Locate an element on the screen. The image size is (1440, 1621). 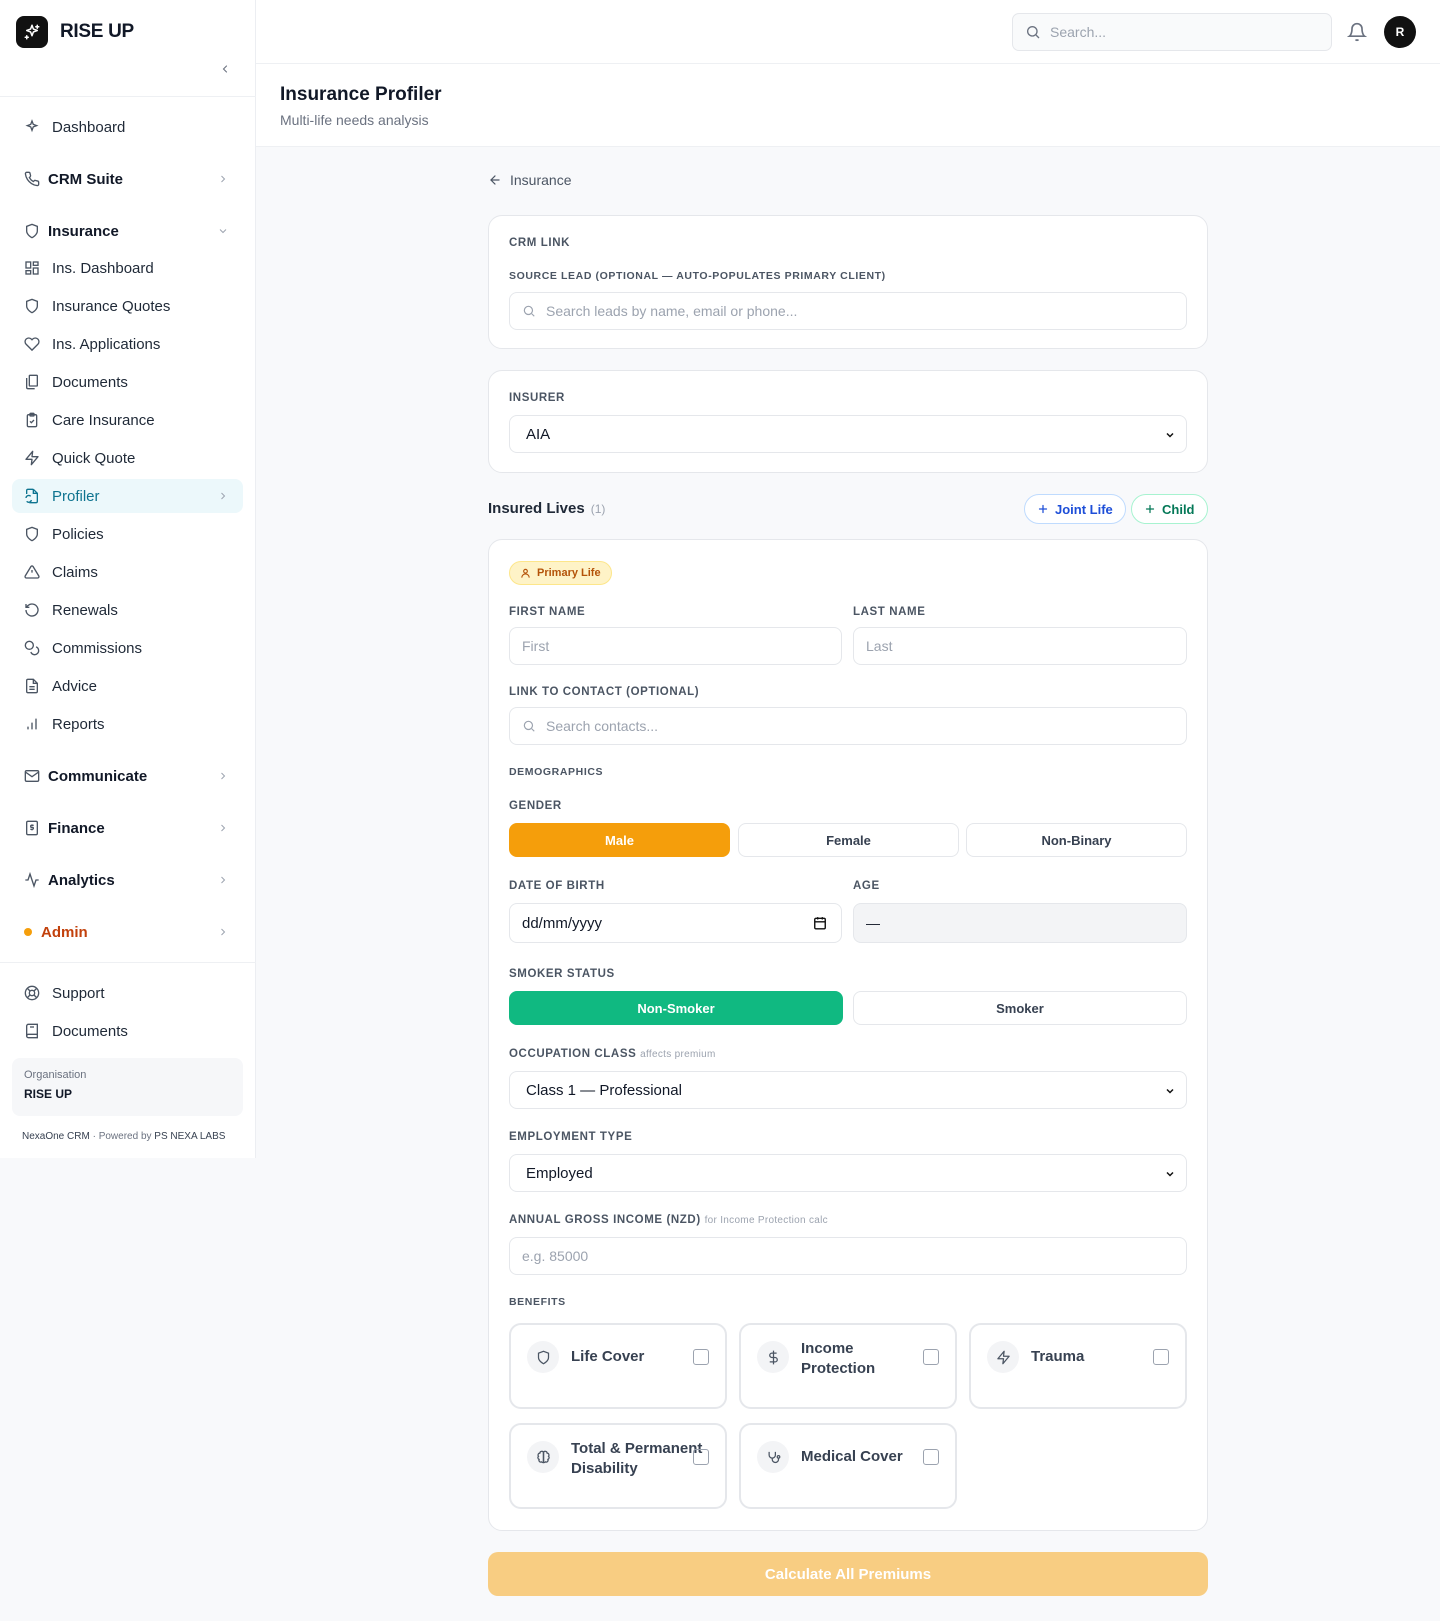
sidebar-item-ins-applications: Ins. Applications is located at coordinates (127, 344).